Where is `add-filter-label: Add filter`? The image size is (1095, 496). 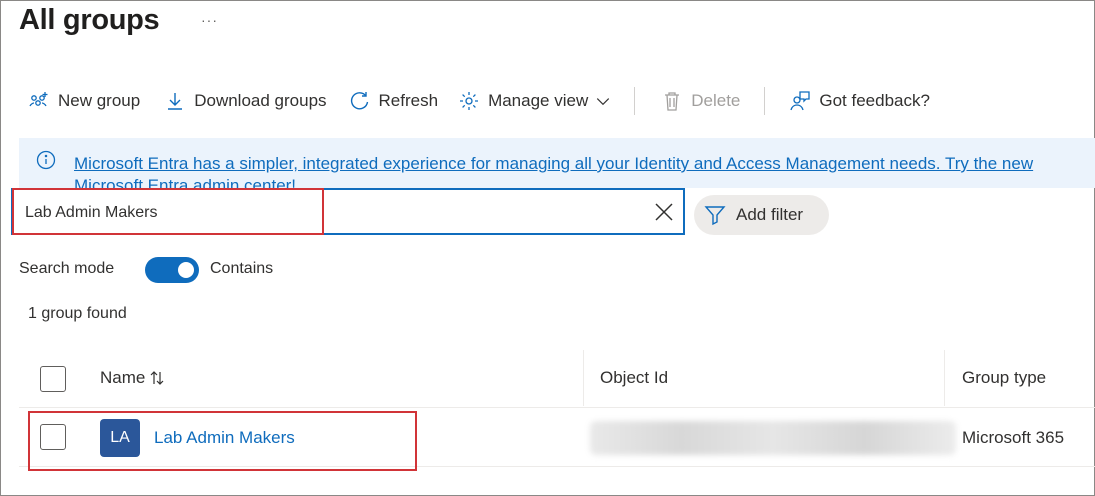
add-filter-label: Add filter is located at coordinates (770, 214).